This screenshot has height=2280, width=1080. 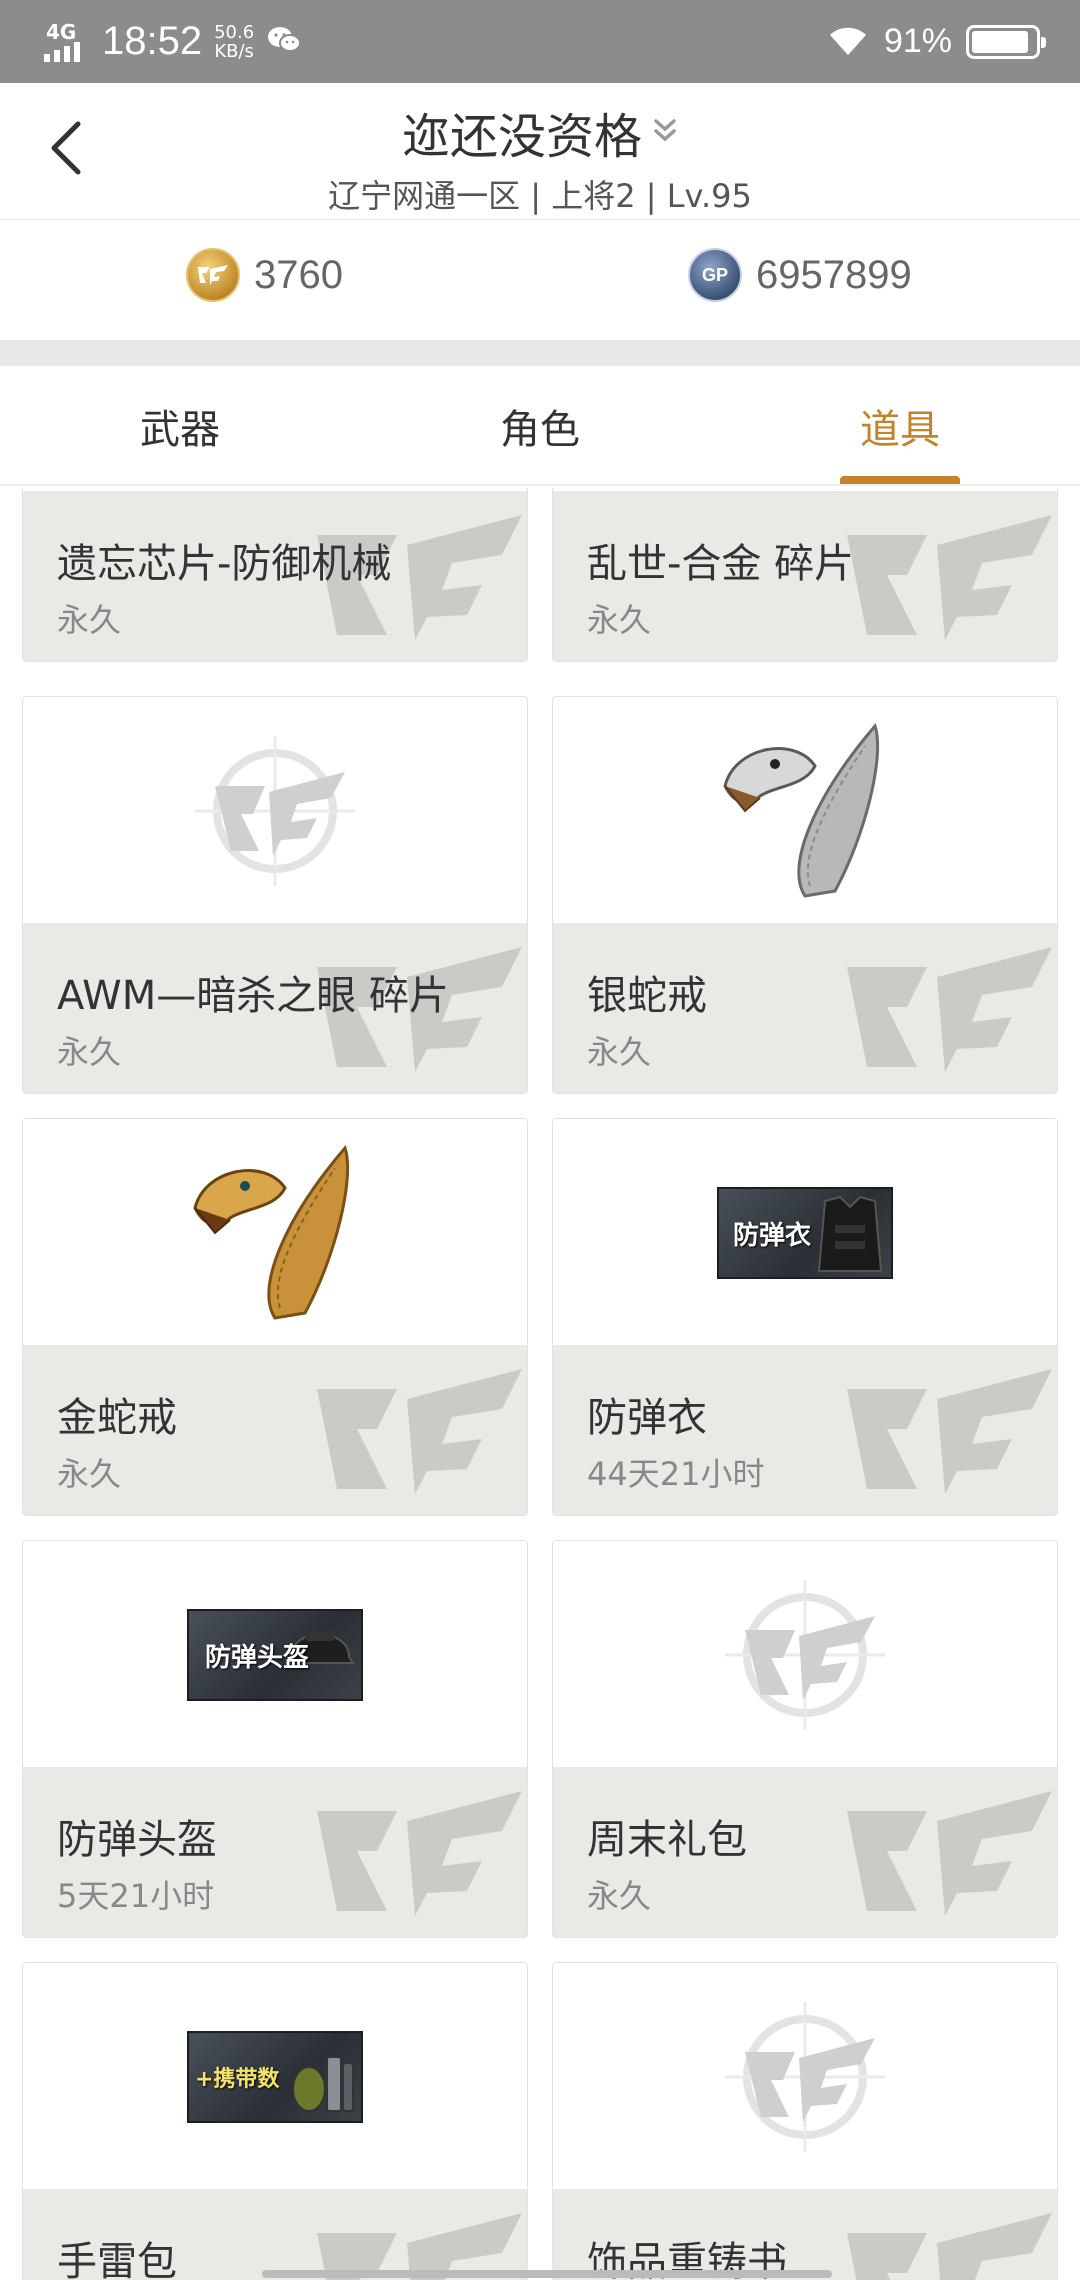 What do you see at coordinates (213, 275) in the screenshot?
I see `cf-coin-icon` at bounding box center [213, 275].